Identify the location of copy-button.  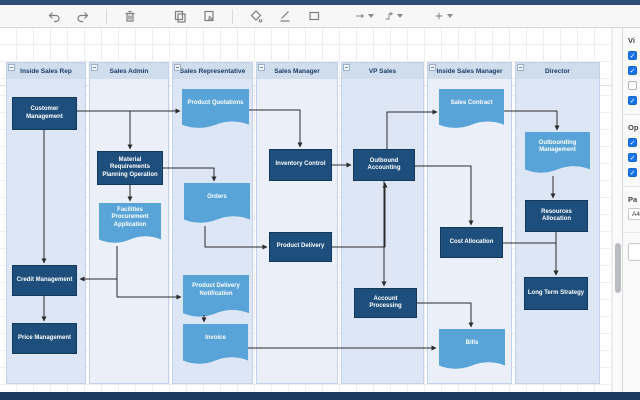
(180, 16).